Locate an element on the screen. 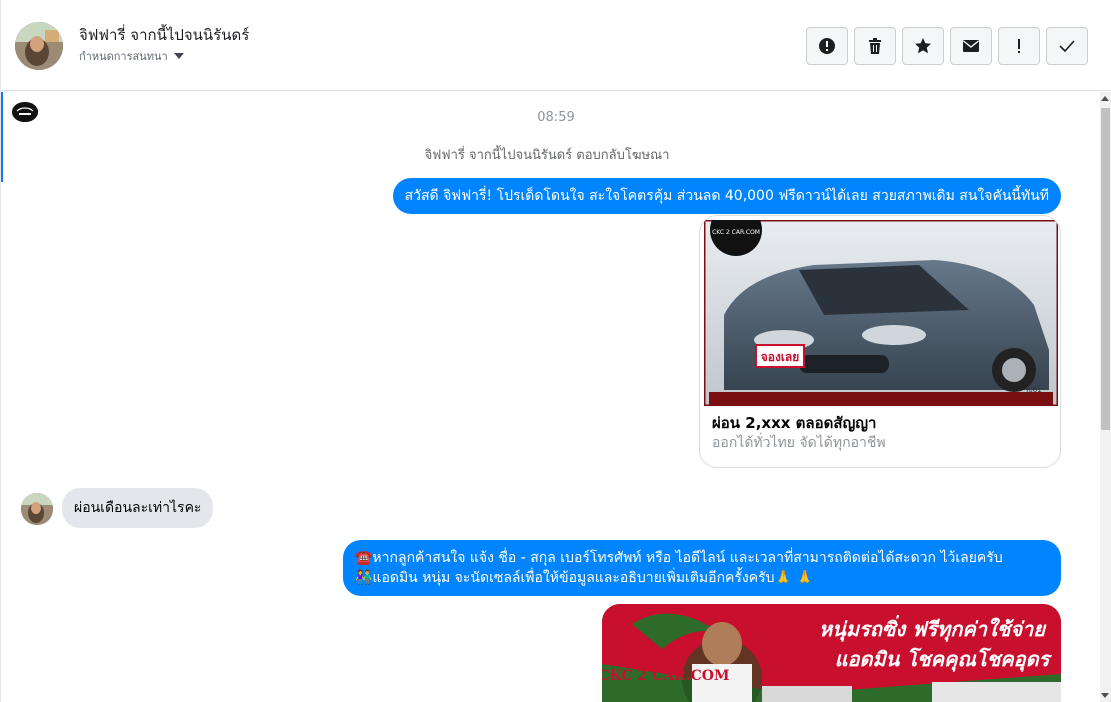  checkmark-icon is located at coordinates (1067, 46).